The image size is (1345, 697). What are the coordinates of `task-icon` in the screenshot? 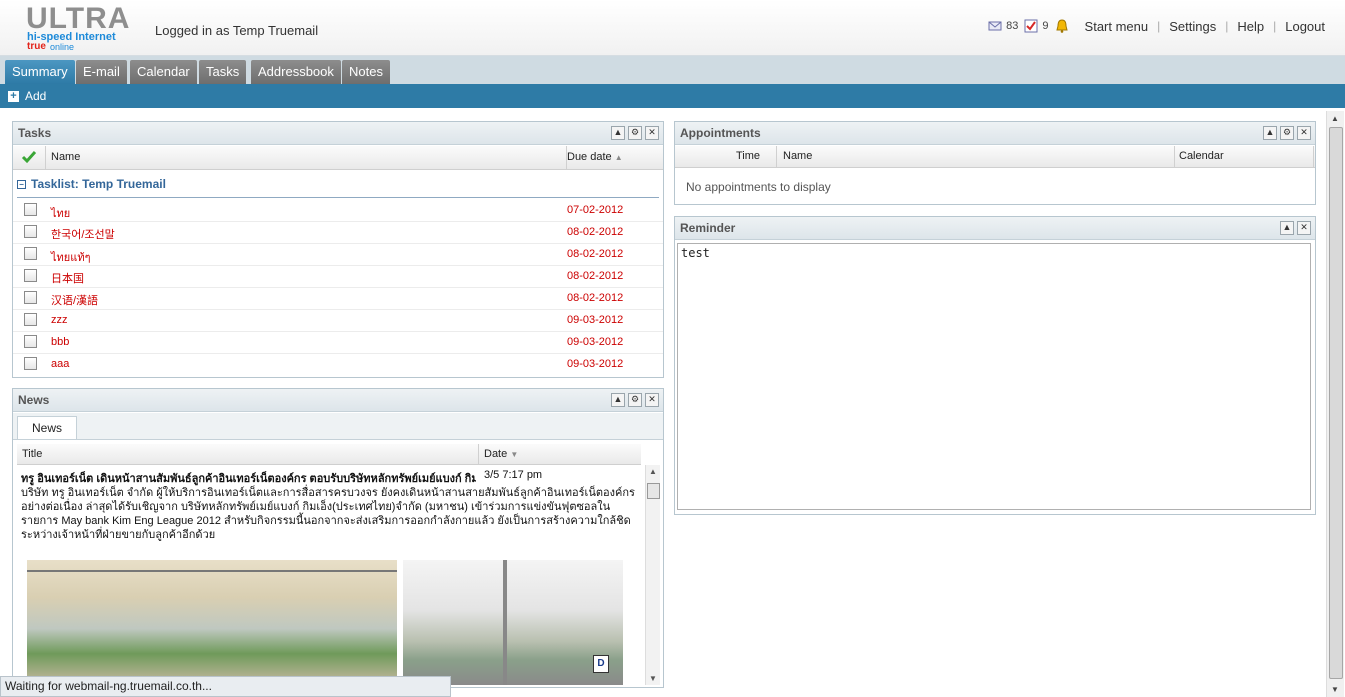 It's located at (1031, 26).